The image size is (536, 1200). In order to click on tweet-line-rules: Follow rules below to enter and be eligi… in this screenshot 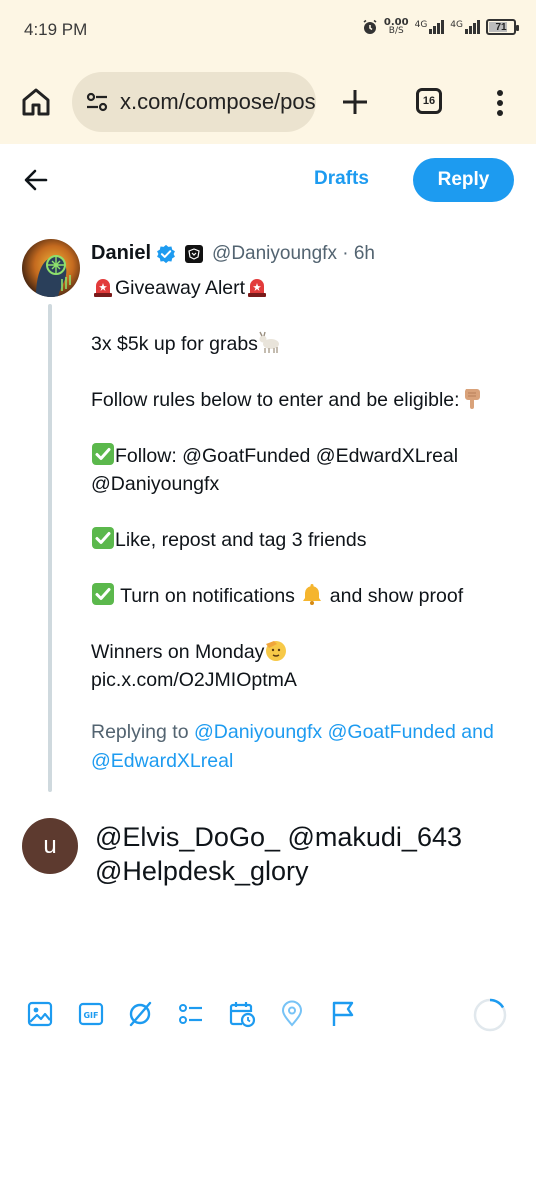, I will do `click(306, 400)`.